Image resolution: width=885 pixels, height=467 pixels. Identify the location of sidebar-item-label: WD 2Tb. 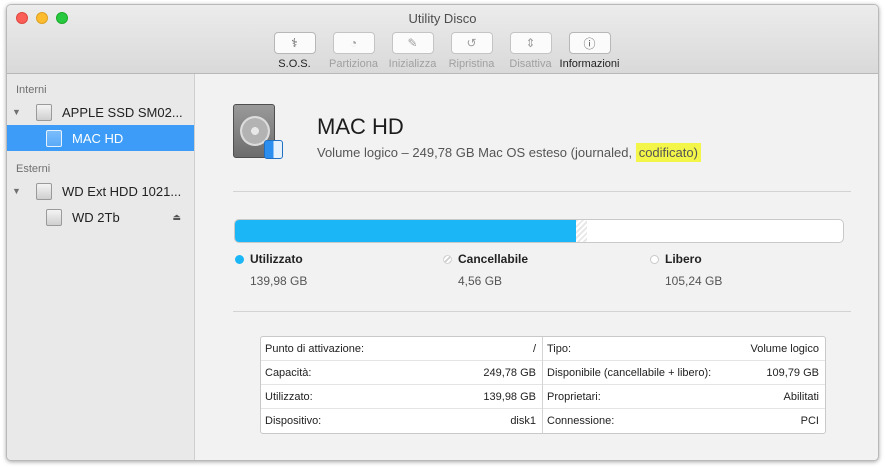
(96, 217).